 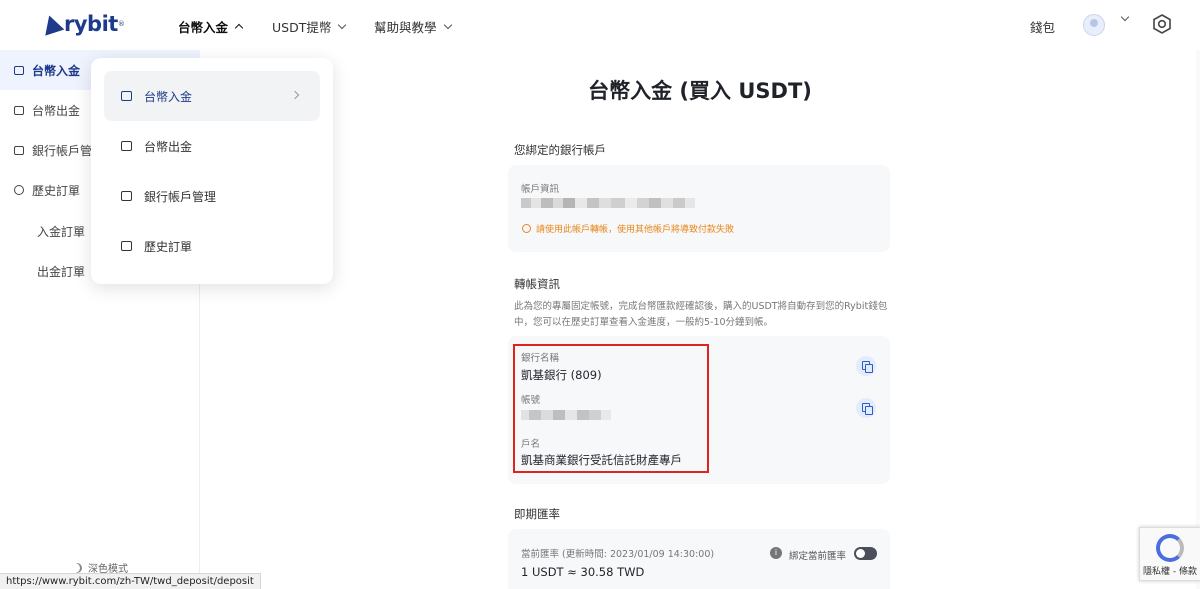 I want to click on highlight-frame, so click(x=611, y=408).